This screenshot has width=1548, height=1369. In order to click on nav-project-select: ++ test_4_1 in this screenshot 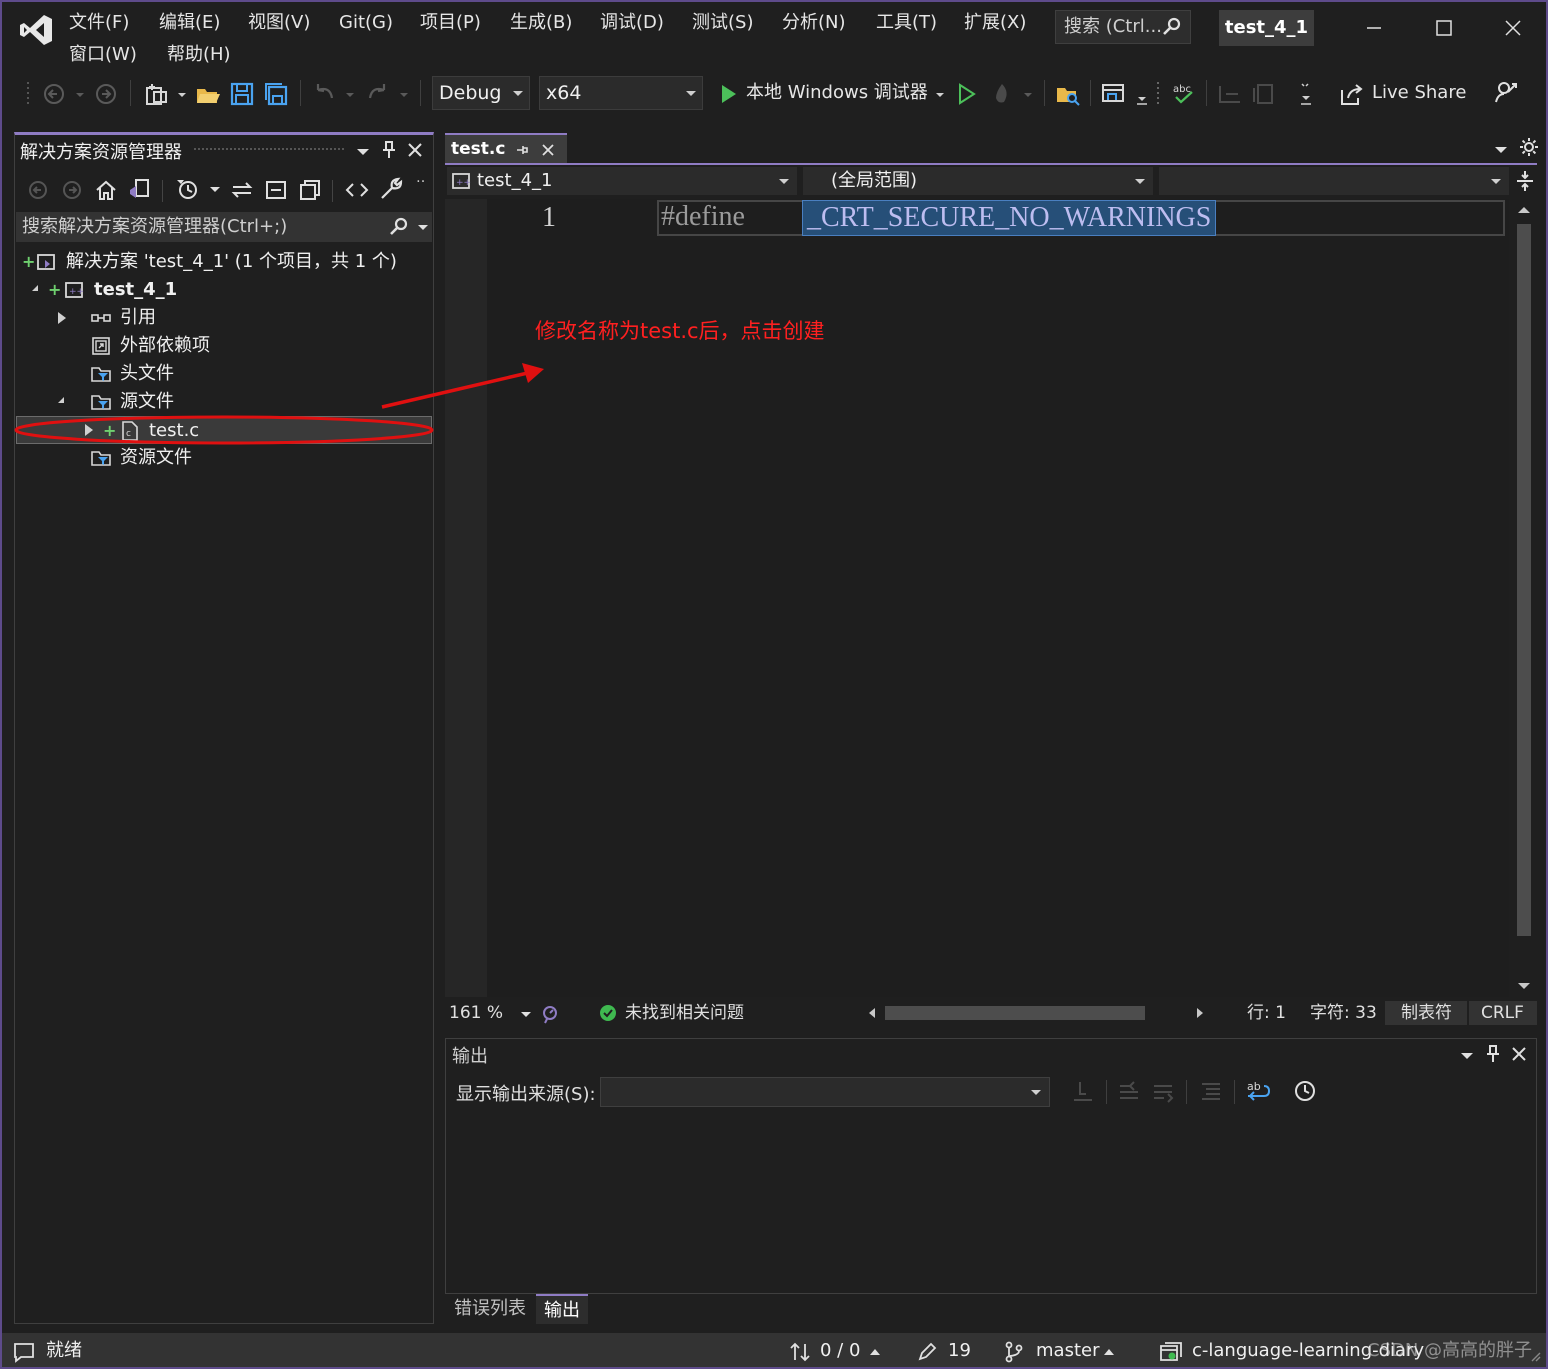, I will do `click(622, 181)`.